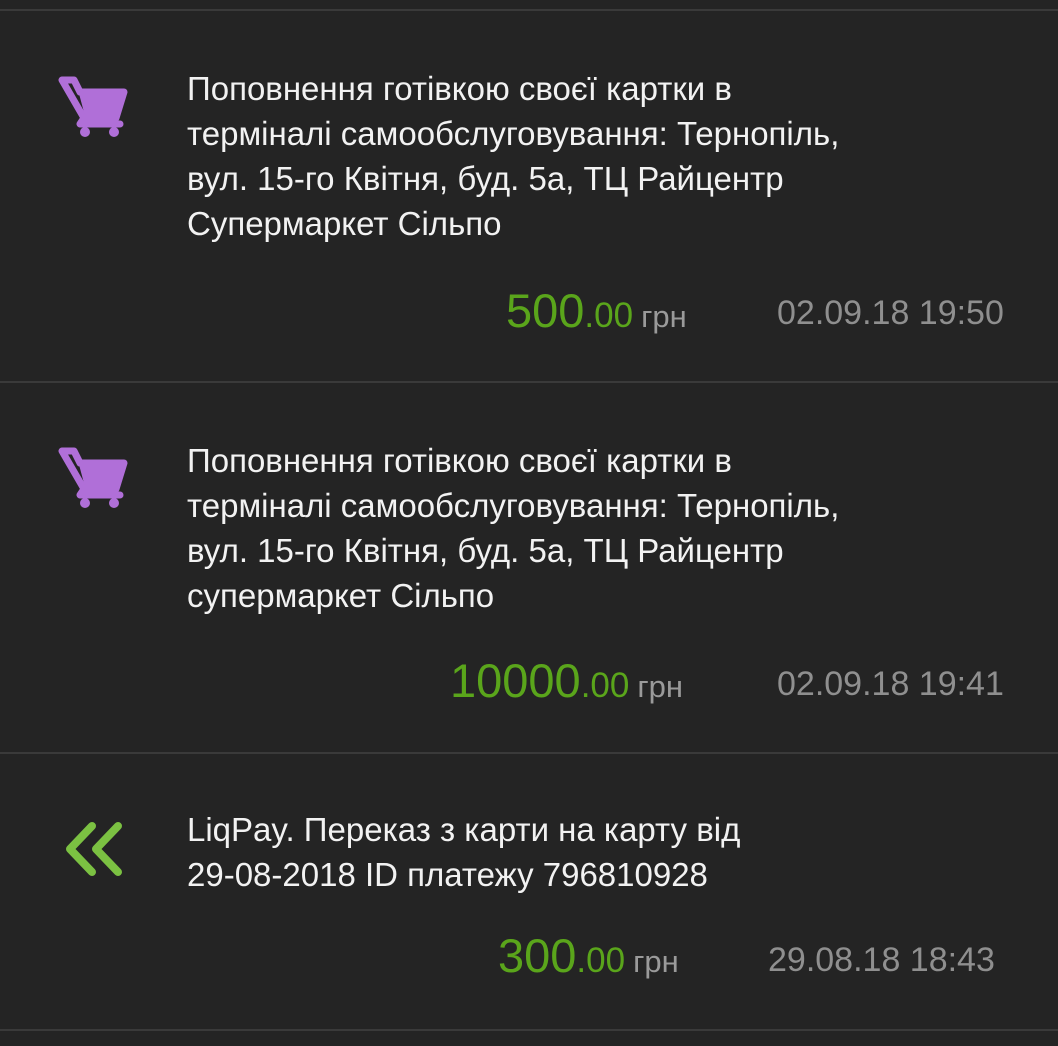  What do you see at coordinates (537, 955) in the screenshot?
I see `amount-integer: 300` at bounding box center [537, 955].